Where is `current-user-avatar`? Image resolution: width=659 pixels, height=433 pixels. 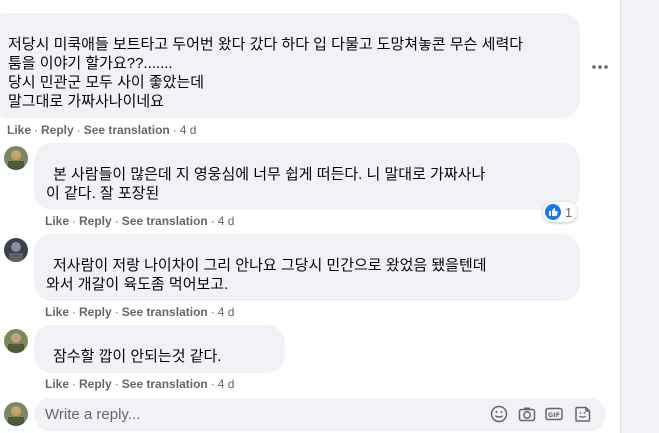
current-user-avatar is located at coordinates (16, 414).